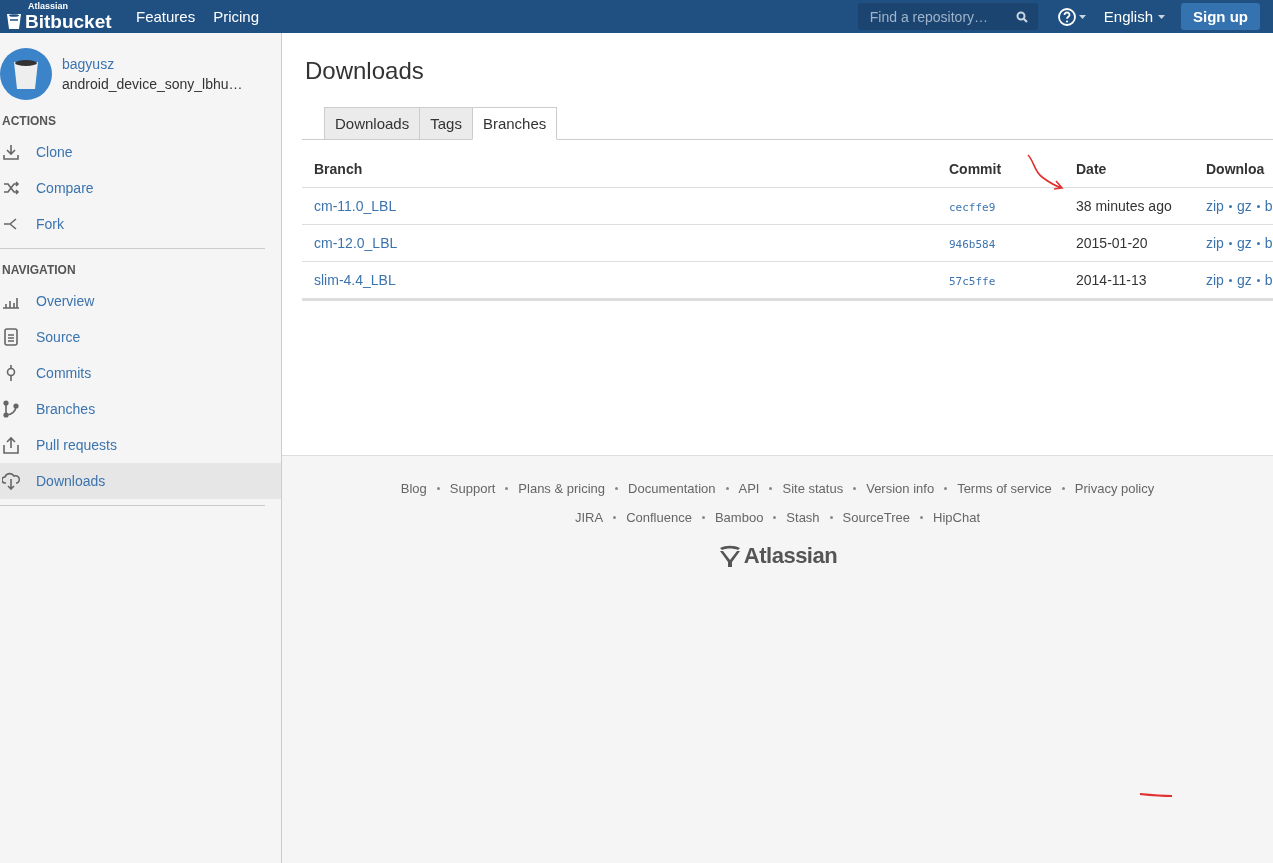 The width and height of the screenshot is (1273, 863). Describe the element at coordinates (876, 517) in the screenshot. I see `footer-link: SourceTree` at that location.